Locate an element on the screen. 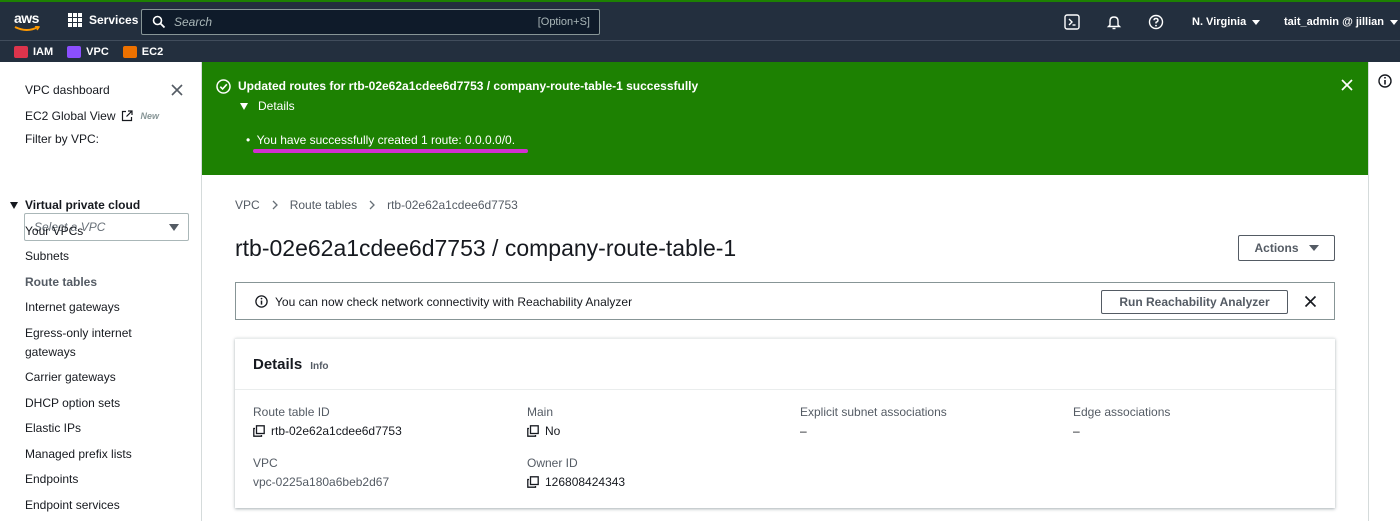 Image resolution: width=1400 pixels, height=521 pixels. sidebar-item-ec2-global-view: EC2 Global View New is located at coordinates (92, 116).